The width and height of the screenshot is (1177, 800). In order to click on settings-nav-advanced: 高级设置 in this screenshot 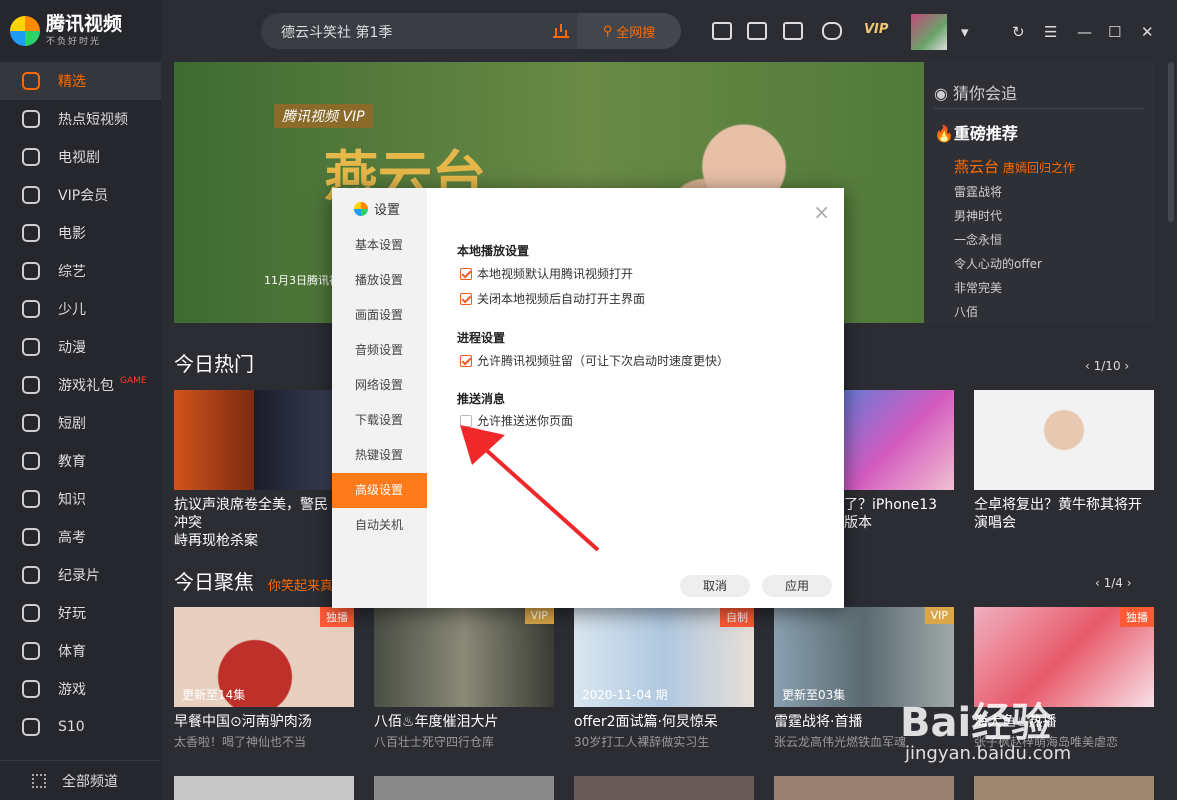, I will do `click(379, 490)`.